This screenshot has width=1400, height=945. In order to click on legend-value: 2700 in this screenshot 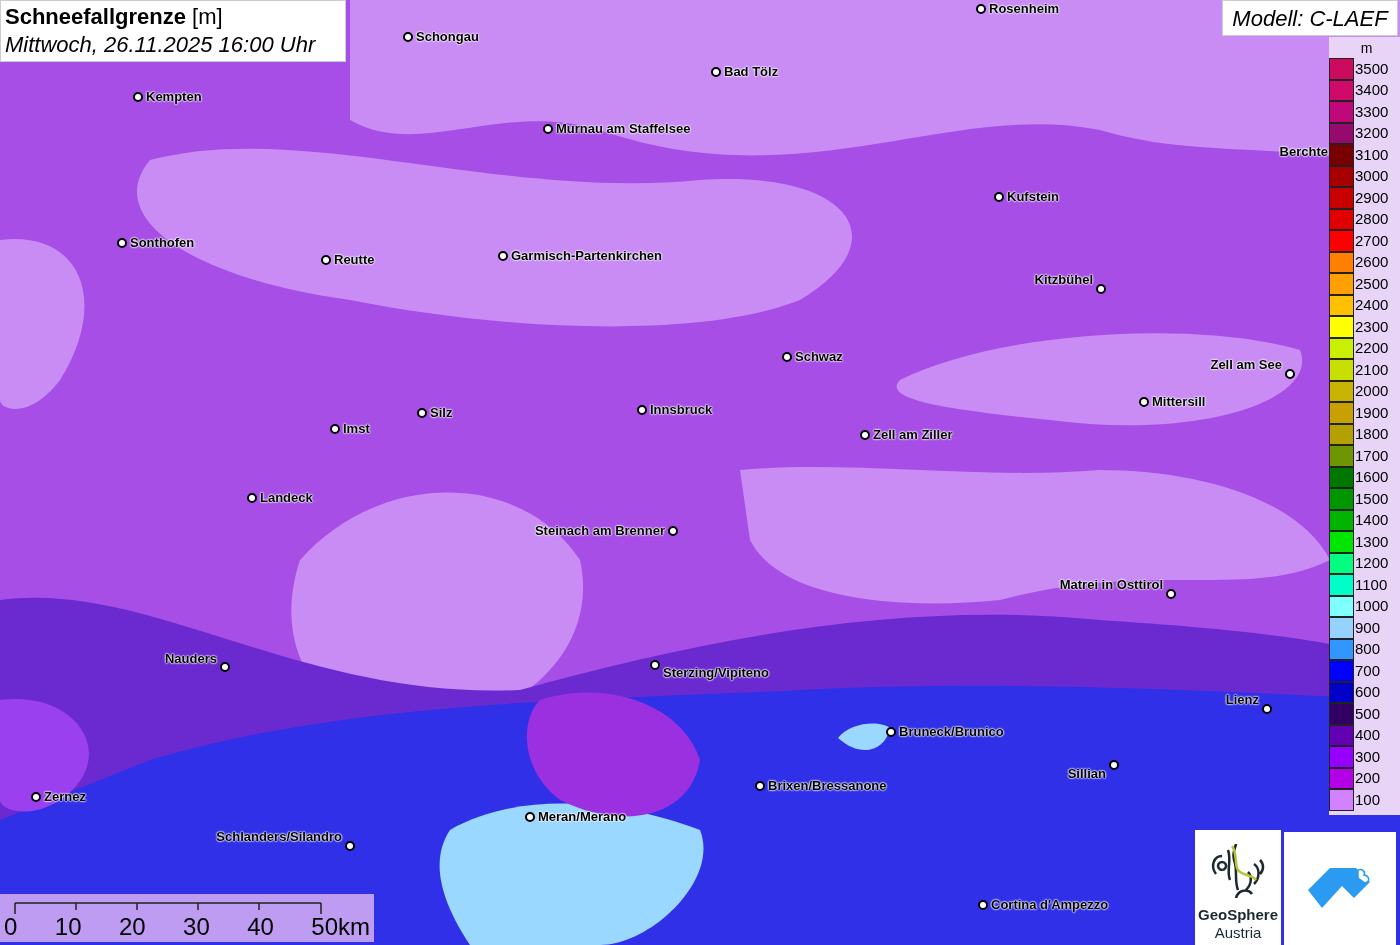, I will do `click(1371, 240)`.